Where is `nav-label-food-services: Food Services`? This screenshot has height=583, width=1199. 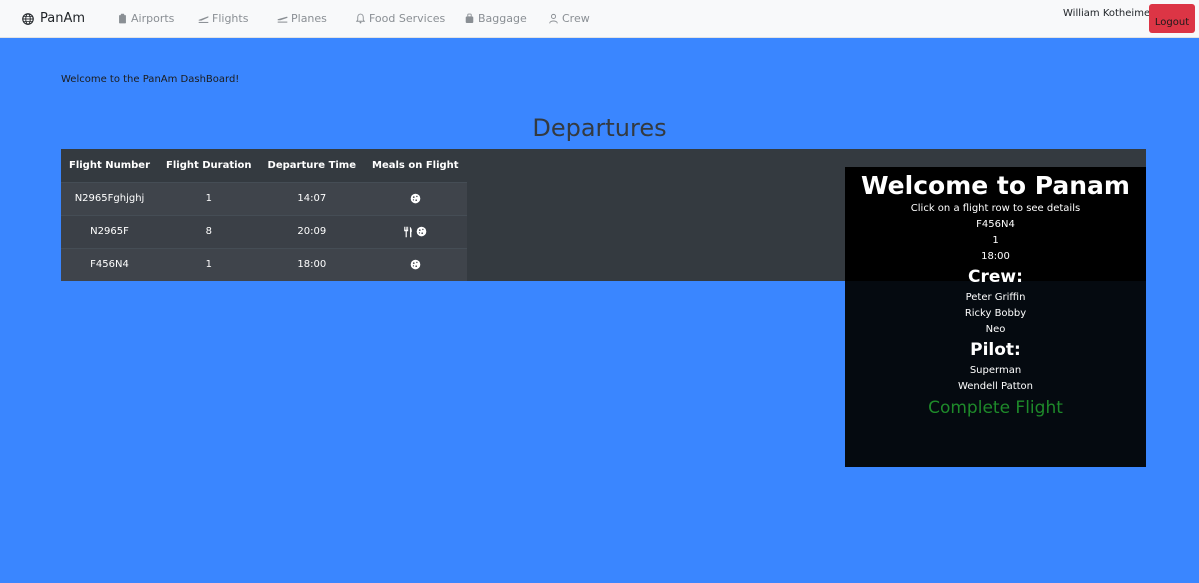 nav-label-food-services: Food Services is located at coordinates (407, 18).